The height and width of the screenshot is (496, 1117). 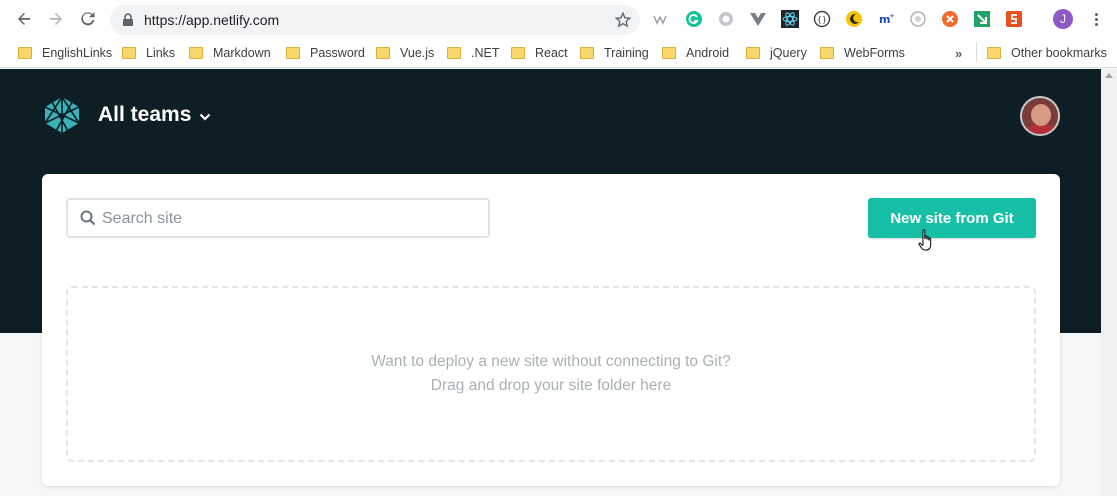 What do you see at coordinates (874, 53) in the screenshot?
I see `bookmark-label: WebForms` at bounding box center [874, 53].